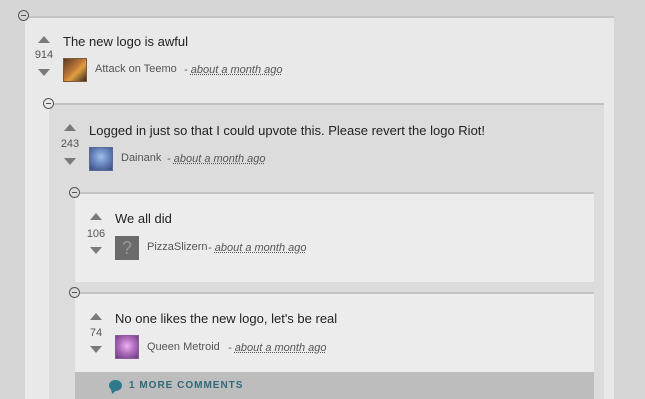 This screenshot has height=399, width=645. Describe the element at coordinates (70, 144) in the screenshot. I see `comment-score: 243` at that location.